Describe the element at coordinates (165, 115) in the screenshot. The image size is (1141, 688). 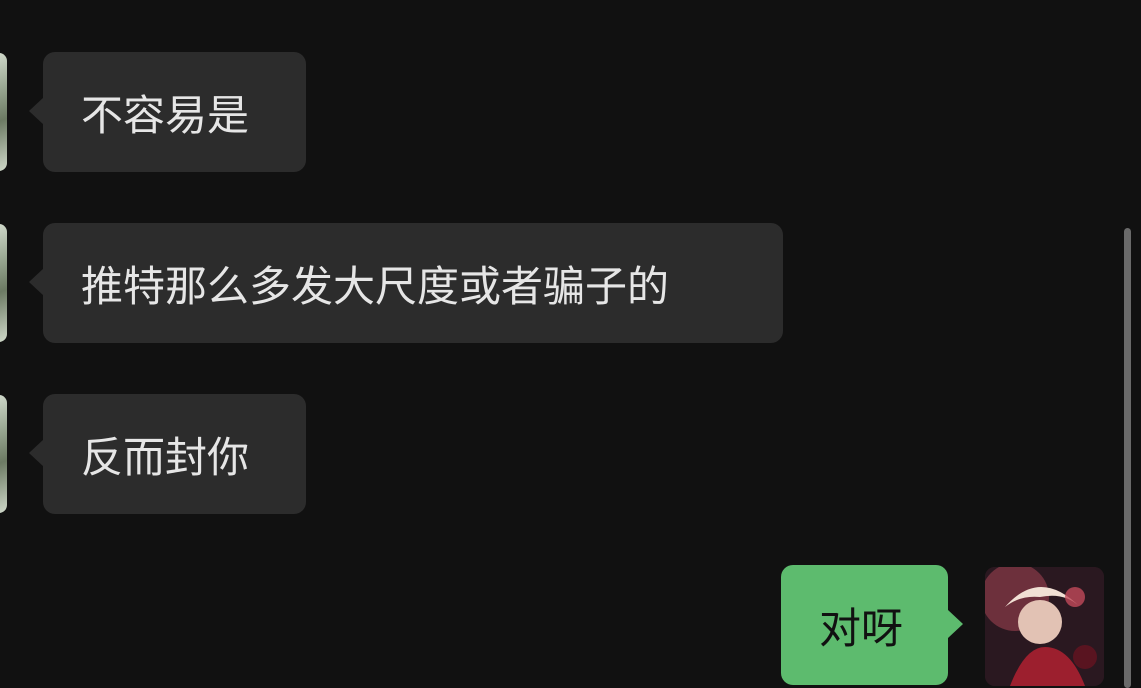
I see `message-text: 不容易是` at that location.